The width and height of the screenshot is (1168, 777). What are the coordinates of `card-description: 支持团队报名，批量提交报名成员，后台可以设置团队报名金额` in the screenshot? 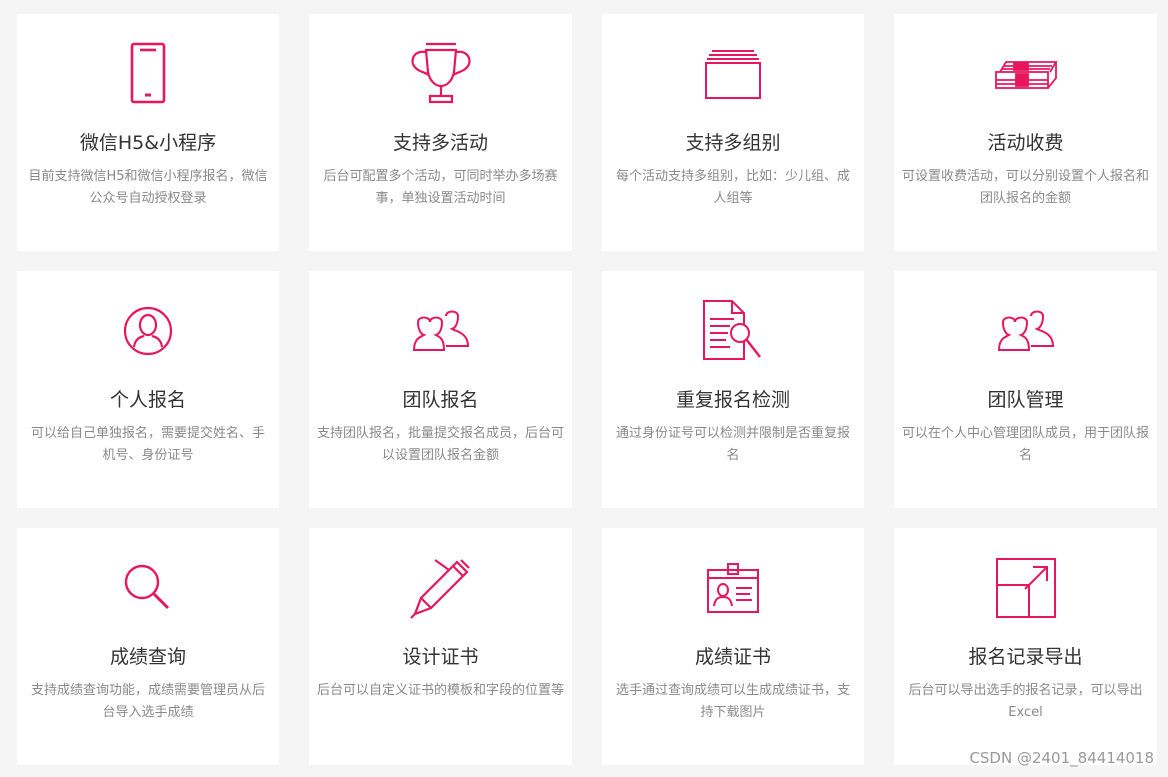 It's located at (441, 444).